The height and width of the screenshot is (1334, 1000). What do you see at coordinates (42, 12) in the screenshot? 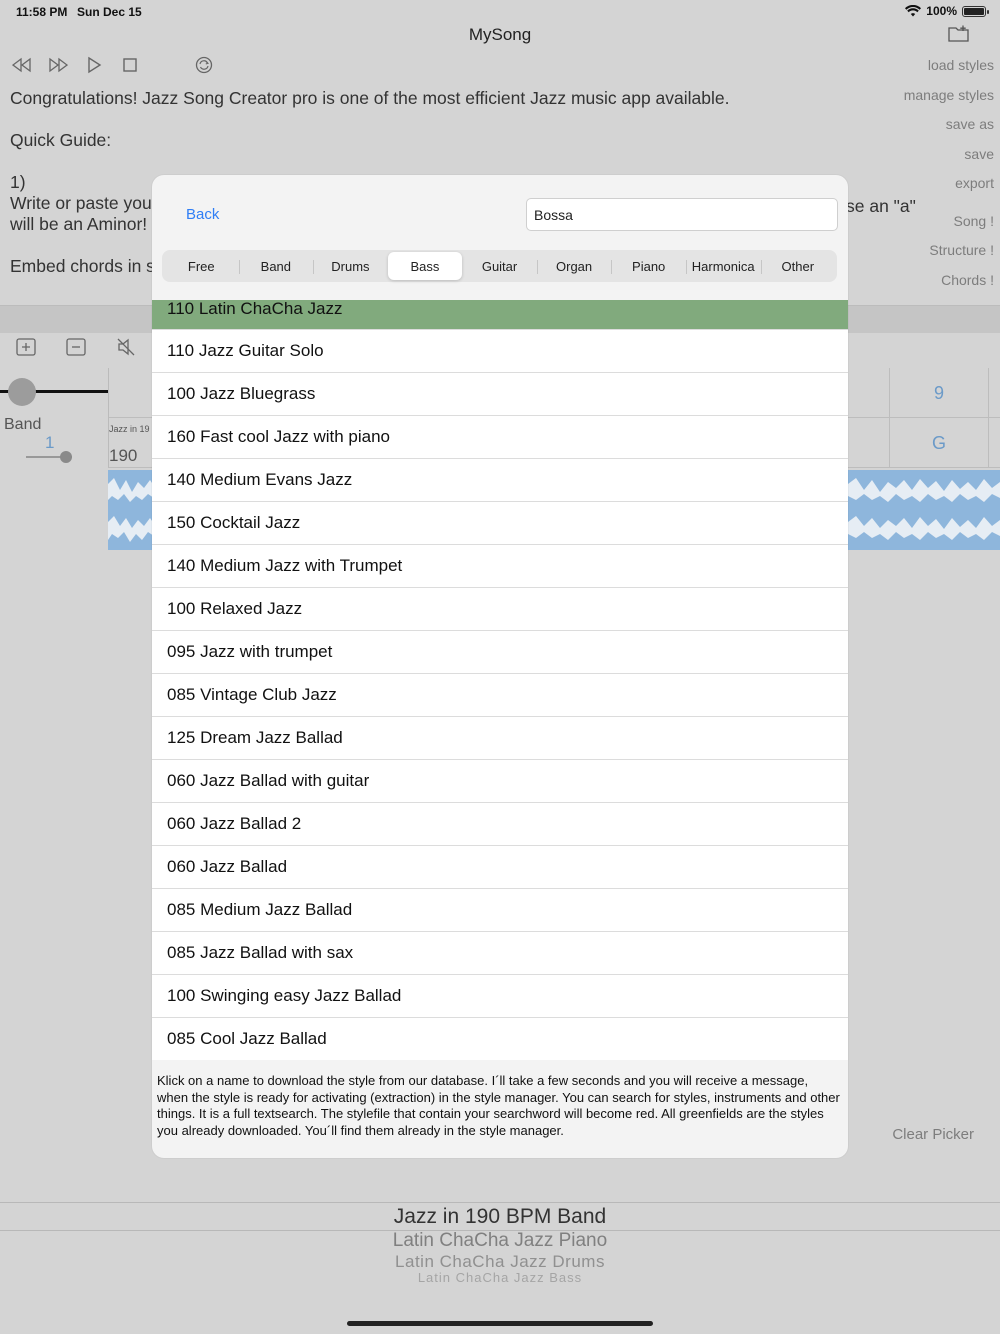
I see `status-time: 11:58 PM` at bounding box center [42, 12].